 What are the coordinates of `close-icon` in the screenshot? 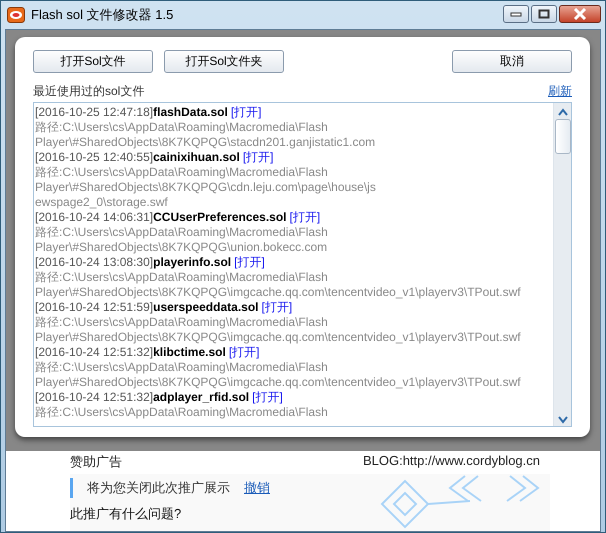 It's located at (580, 14).